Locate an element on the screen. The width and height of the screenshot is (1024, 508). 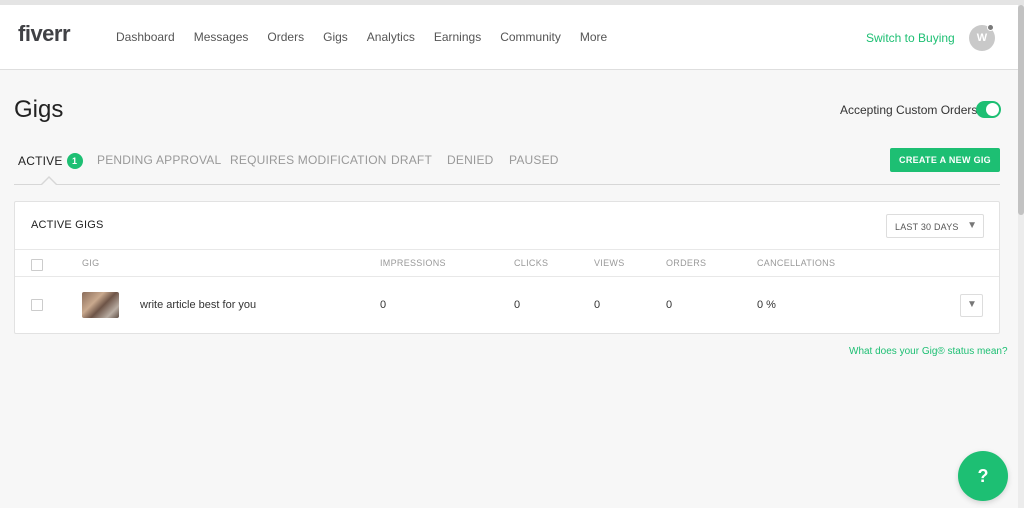
tab-draft: DRAFT is located at coordinates (411, 160).